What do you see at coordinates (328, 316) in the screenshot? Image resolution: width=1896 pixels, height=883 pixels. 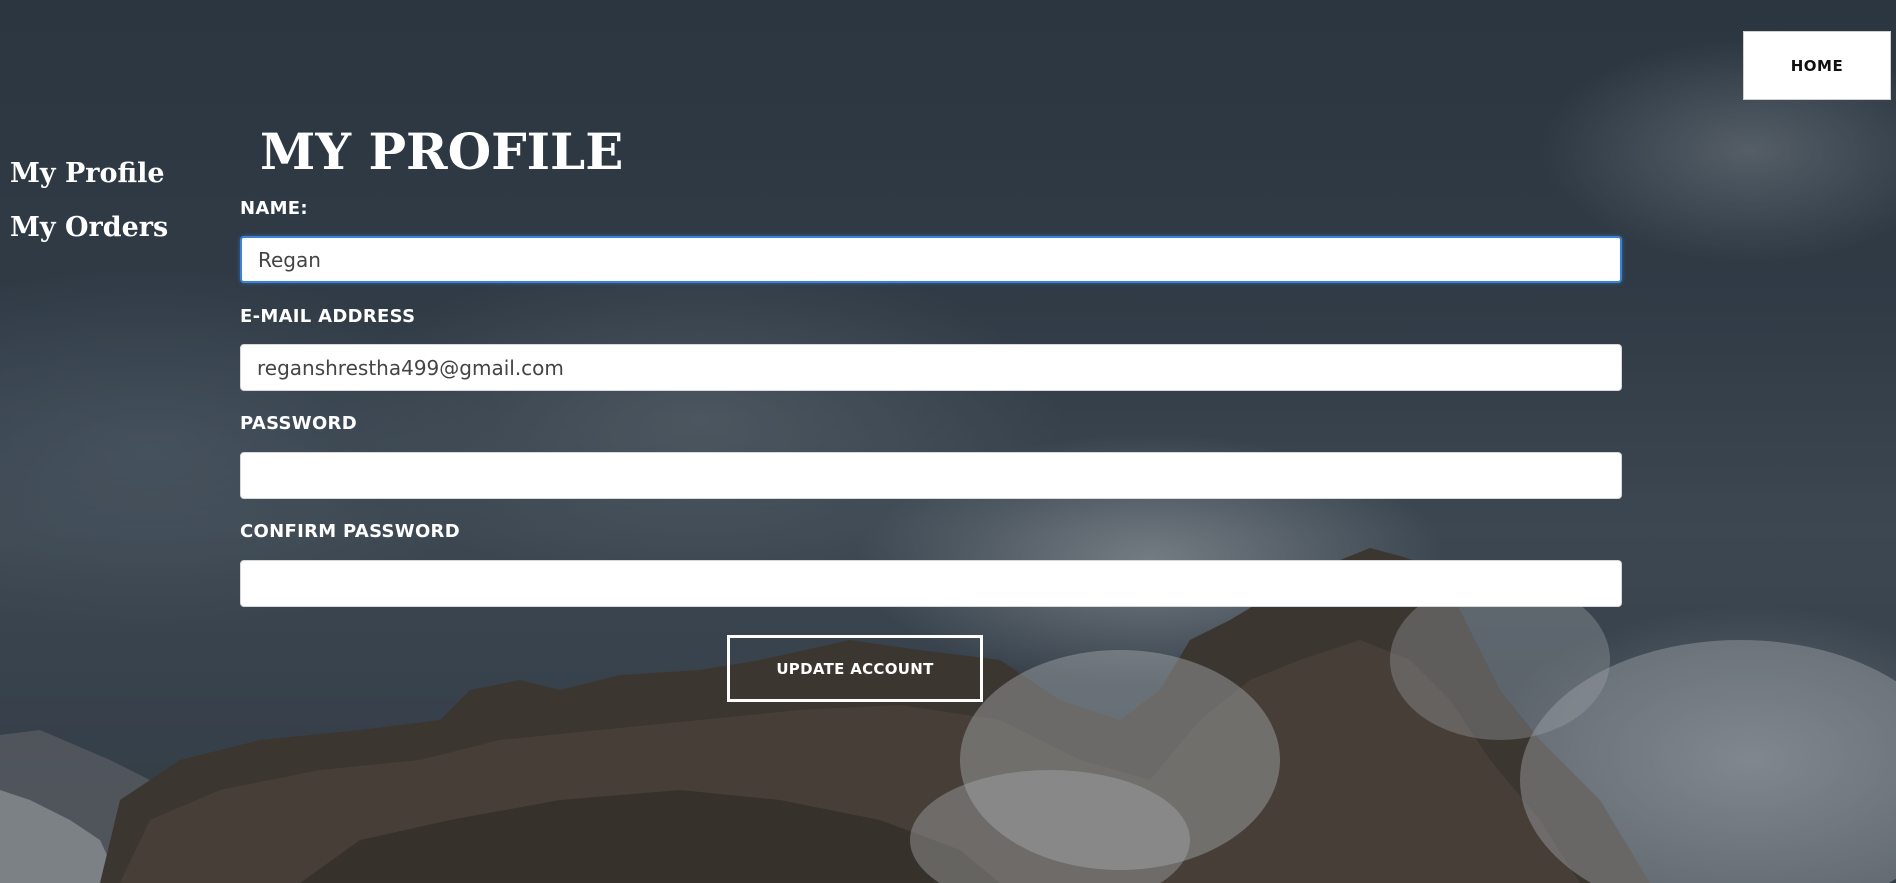 I see `email-label: E-MAIL ADDRESS` at bounding box center [328, 316].